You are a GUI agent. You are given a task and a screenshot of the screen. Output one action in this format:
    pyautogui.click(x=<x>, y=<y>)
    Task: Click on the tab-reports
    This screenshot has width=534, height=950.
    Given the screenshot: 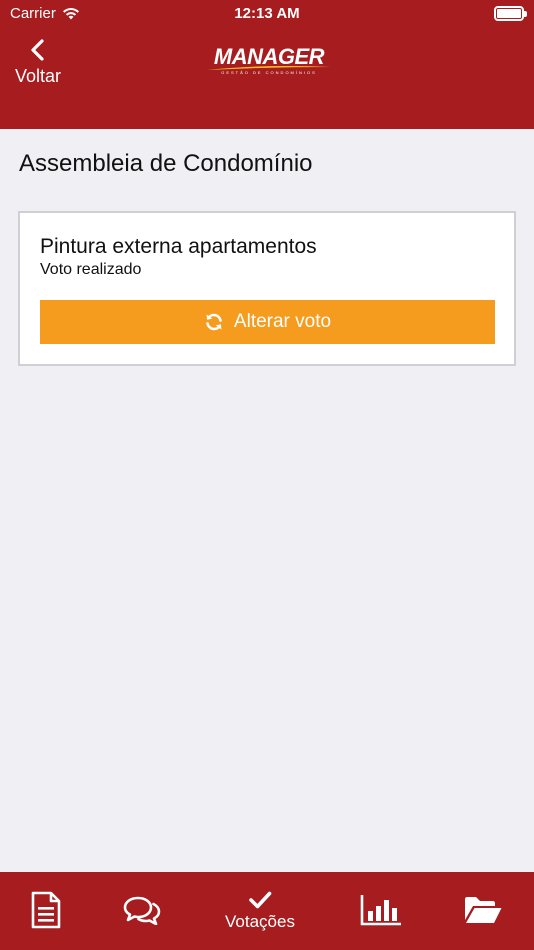 What is the action you would take?
    pyautogui.click(x=381, y=911)
    